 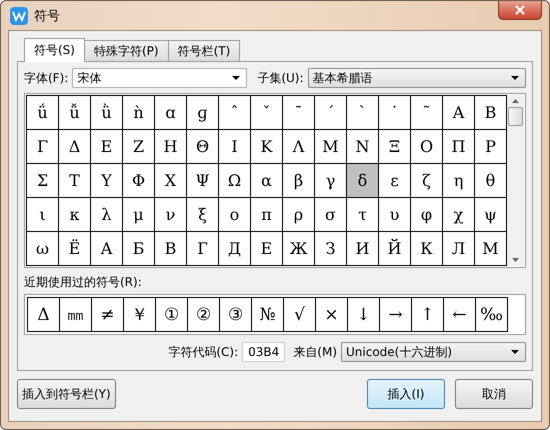 What do you see at coordinates (427, 147) in the screenshot?
I see `symbol-cell: Ο` at bounding box center [427, 147].